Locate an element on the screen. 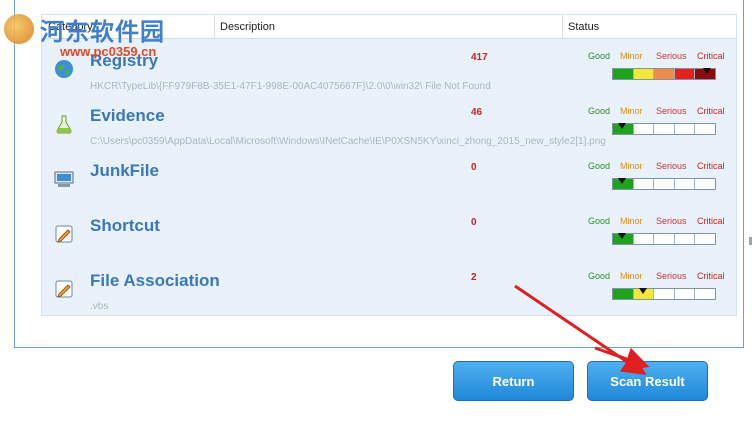 This screenshot has width=752, height=424. watermark: 河东软件园 www.pc0359.cn is located at coordinates (100, 32).